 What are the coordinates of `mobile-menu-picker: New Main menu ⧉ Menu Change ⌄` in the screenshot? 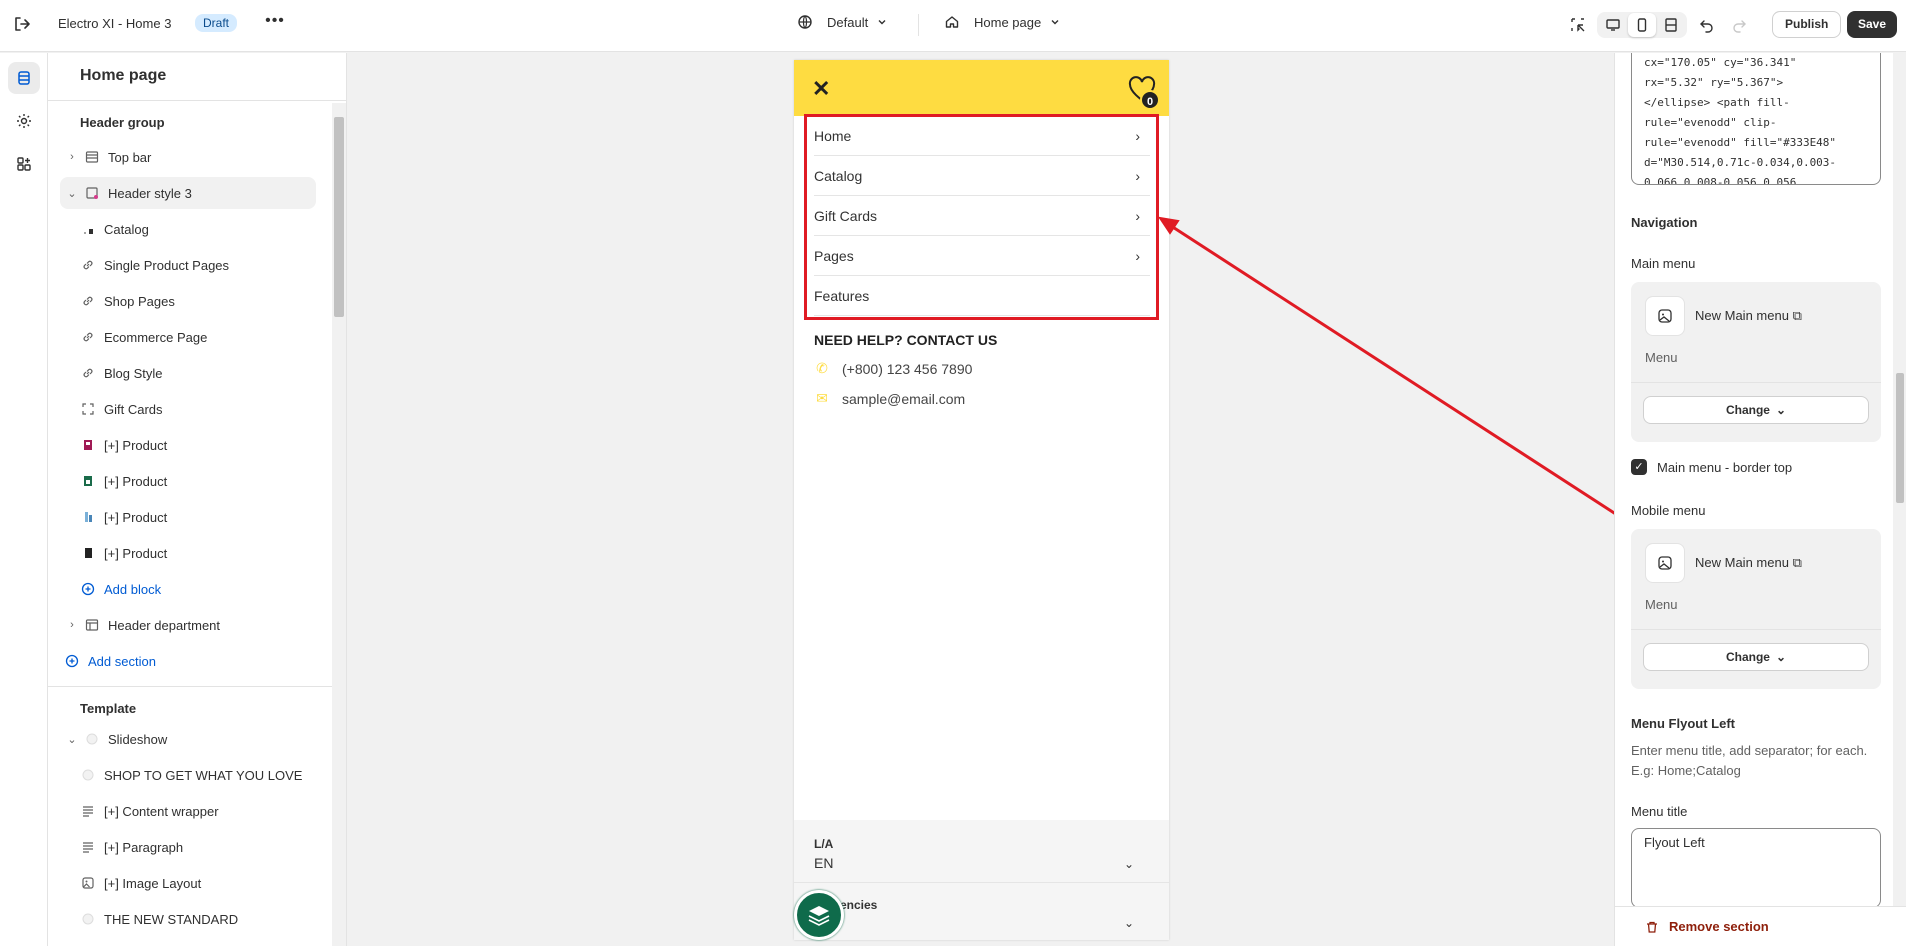 It's located at (1756, 609).